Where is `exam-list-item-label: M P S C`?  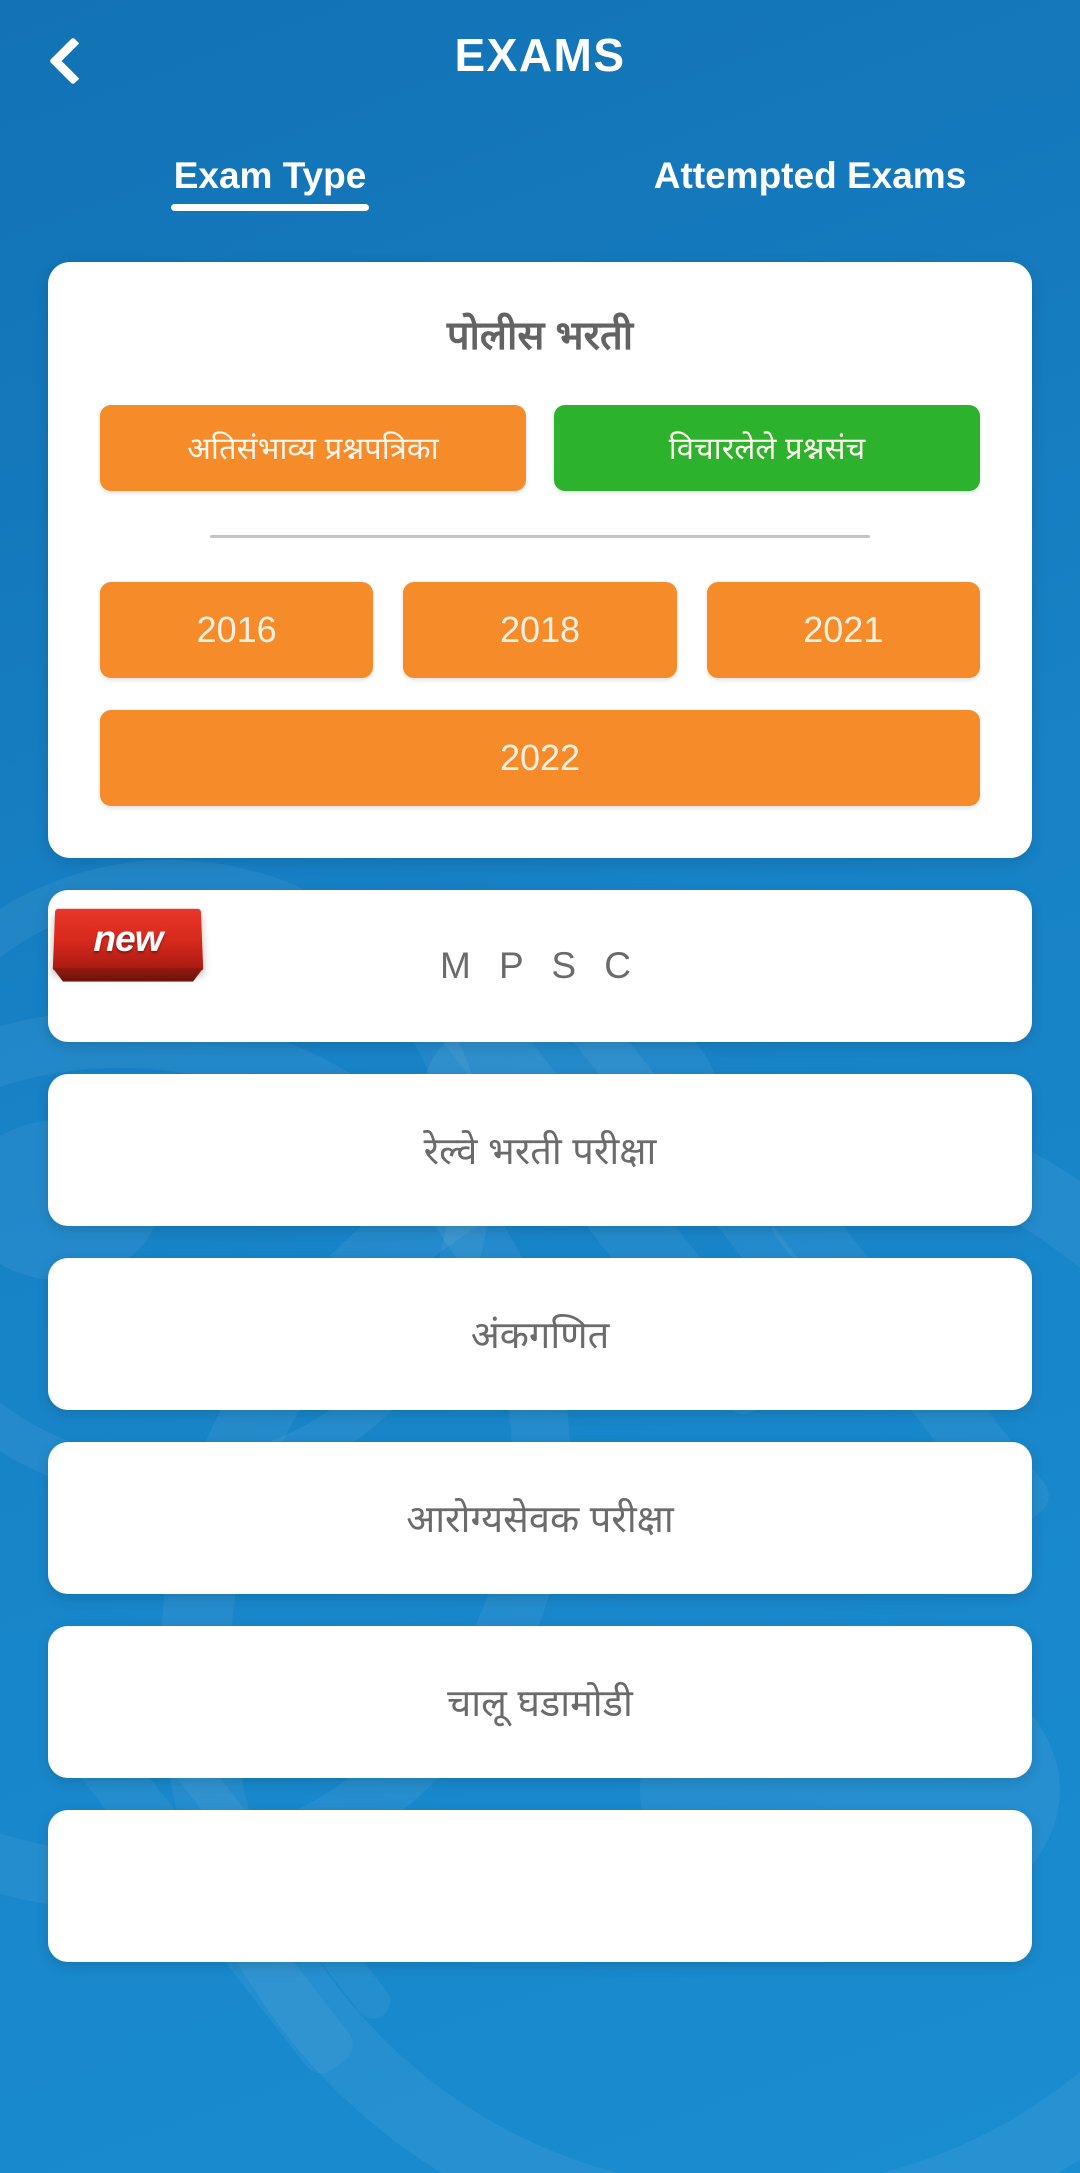 exam-list-item-label: M P S C is located at coordinates (540, 965).